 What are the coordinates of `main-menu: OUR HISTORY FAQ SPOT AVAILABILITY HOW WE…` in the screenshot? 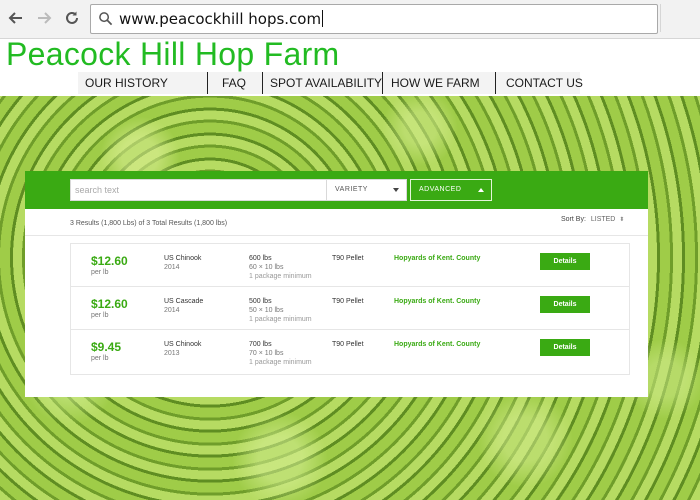 It's located at (330, 83).